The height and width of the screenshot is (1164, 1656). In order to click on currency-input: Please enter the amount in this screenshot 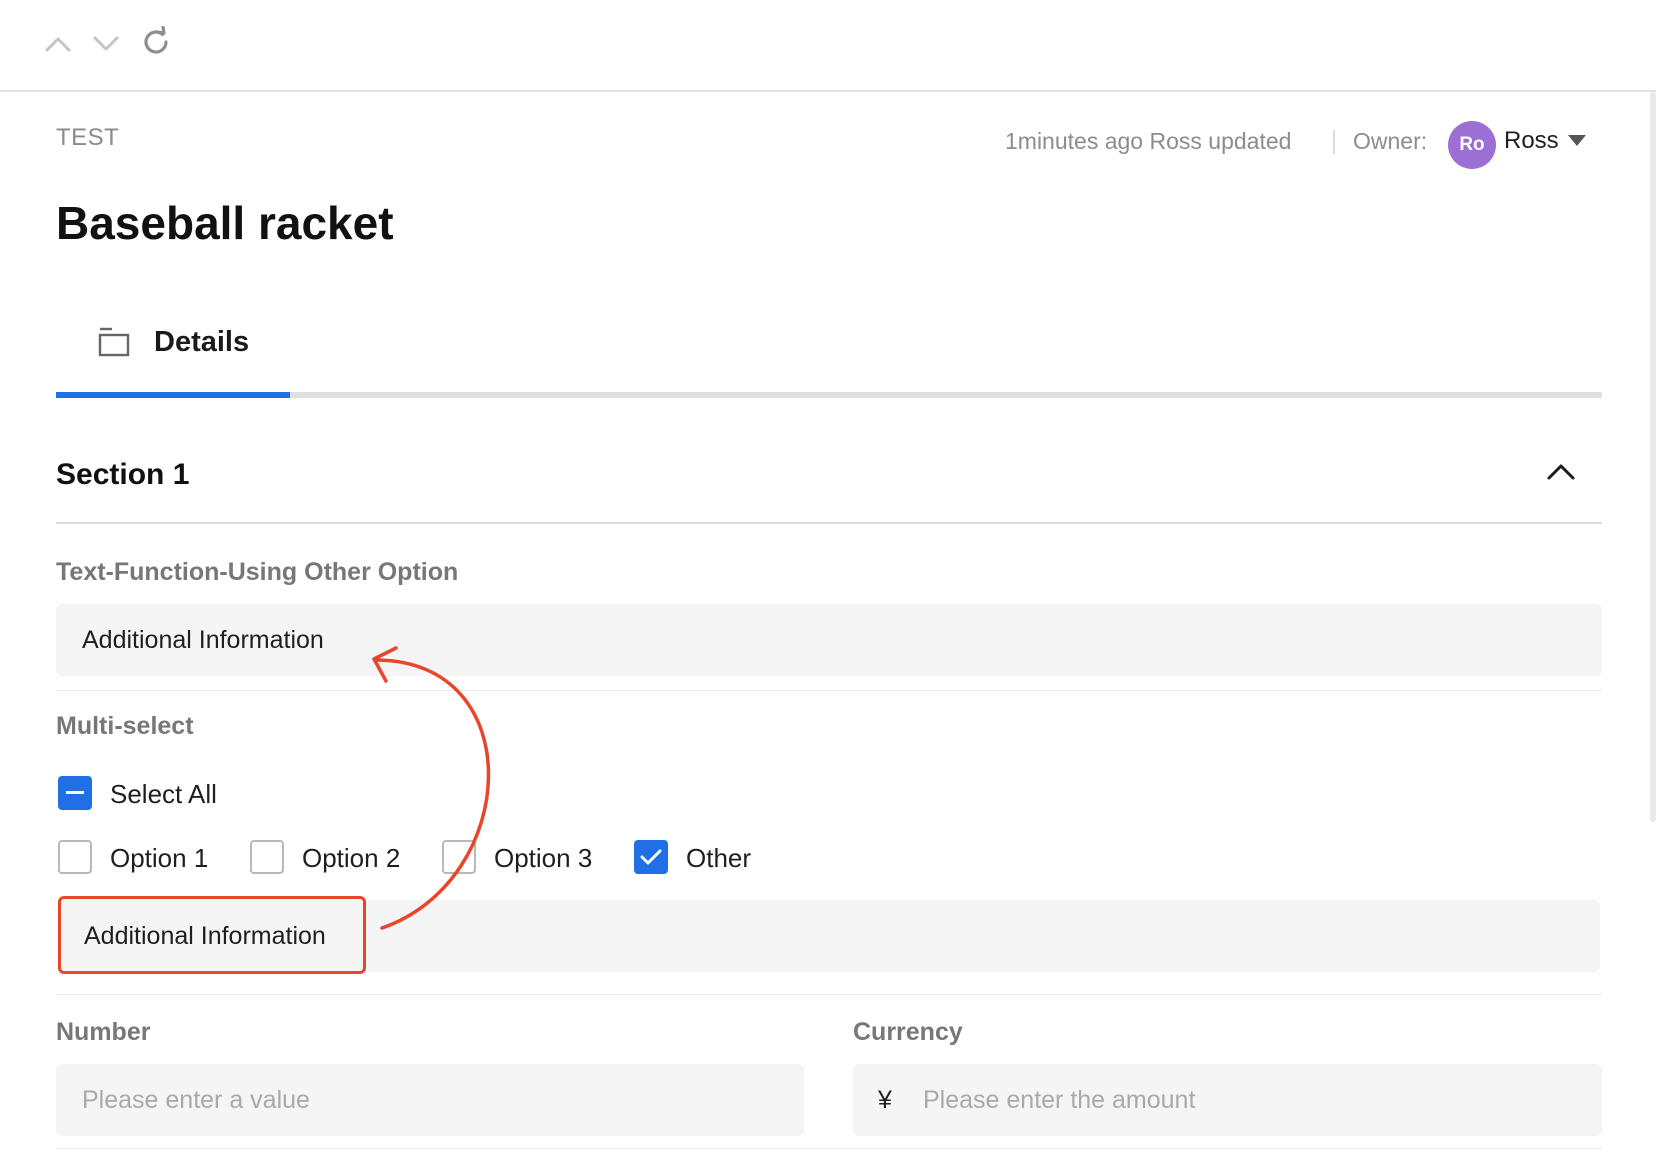, I will do `click(1227, 1100)`.